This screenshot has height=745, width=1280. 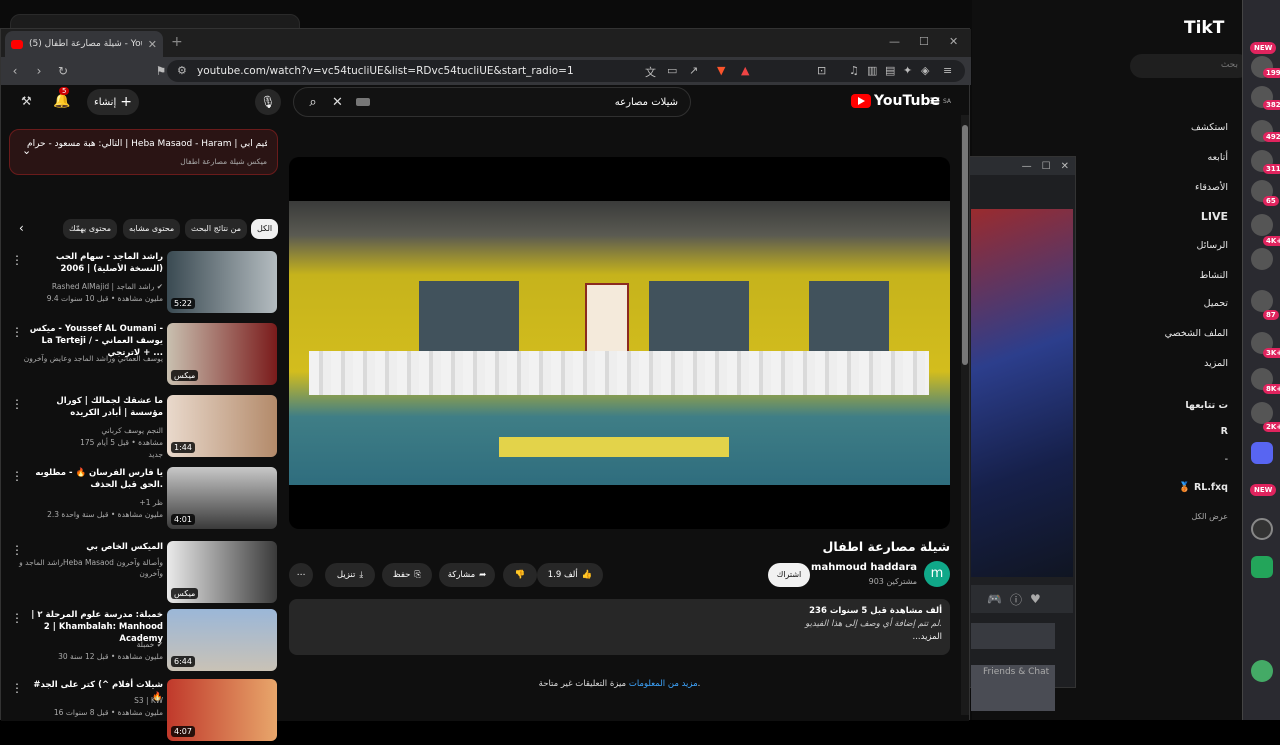 I want to click on minimize-icon: —, so click(x=1027, y=166).